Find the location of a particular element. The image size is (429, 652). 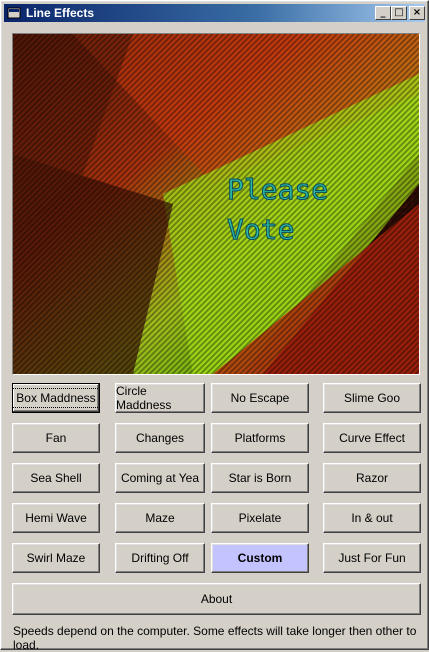

hemi-wave-button: Hemi Wave is located at coordinates (56, 518).